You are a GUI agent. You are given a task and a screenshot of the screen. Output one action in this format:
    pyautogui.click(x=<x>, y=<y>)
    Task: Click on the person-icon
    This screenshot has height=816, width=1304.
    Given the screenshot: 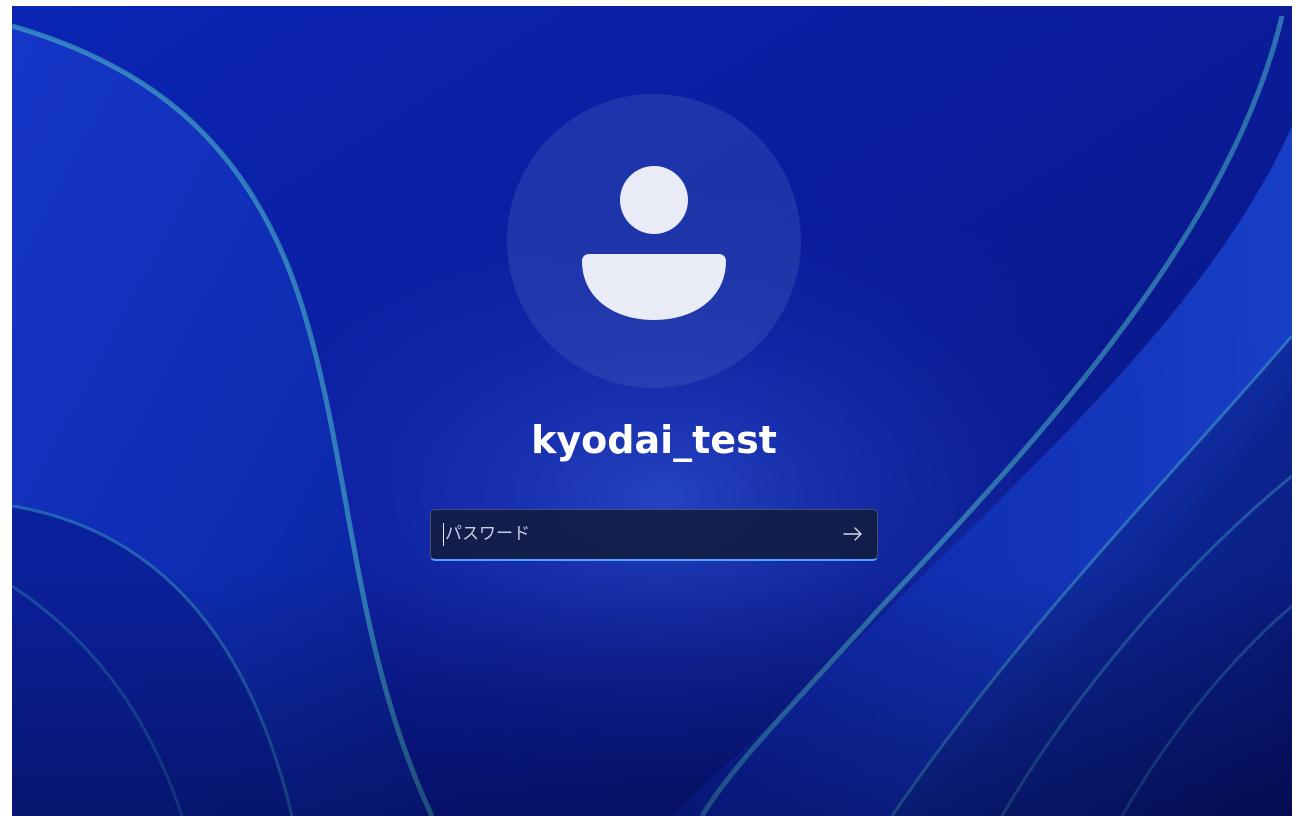 What is the action you would take?
    pyautogui.click(x=654, y=243)
    